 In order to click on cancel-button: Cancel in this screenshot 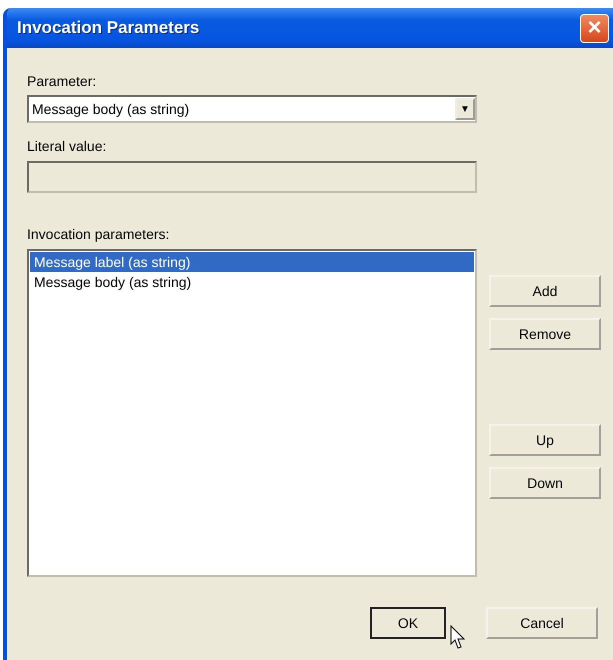, I will do `click(542, 623)`.